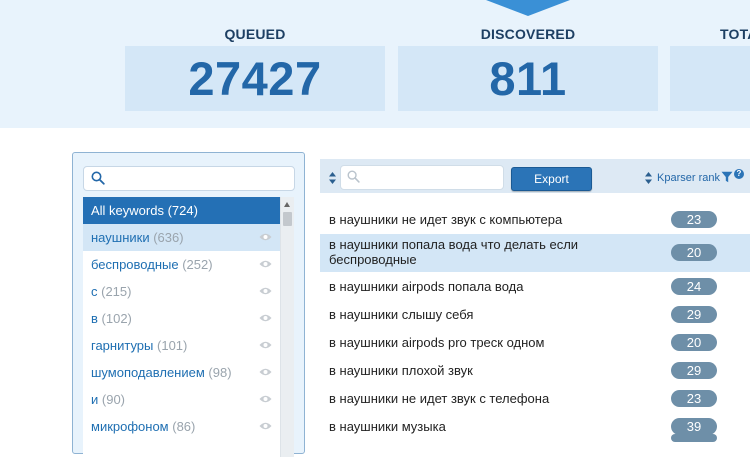 This screenshot has width=750, height=457. I want to click on keyword-count: (252), so click(197, 264).